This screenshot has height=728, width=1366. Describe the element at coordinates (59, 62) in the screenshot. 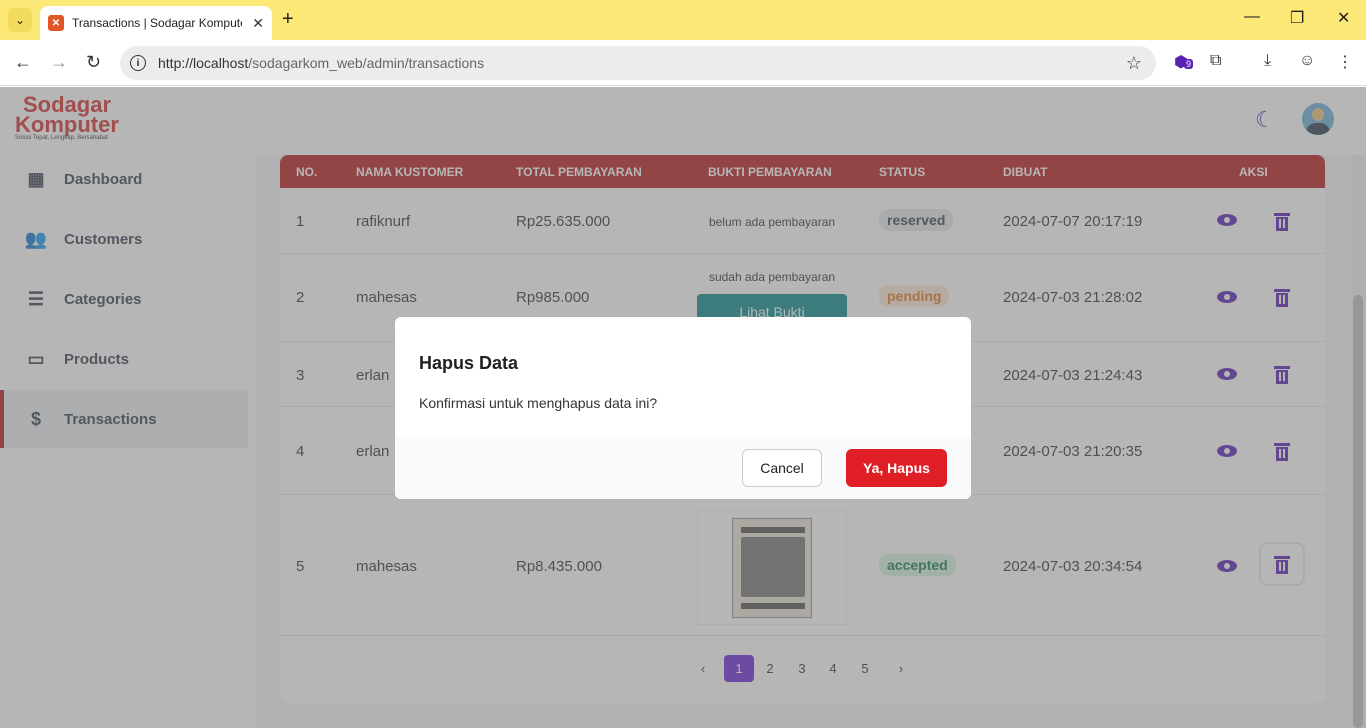

I see `forward-icon: →` at that location.